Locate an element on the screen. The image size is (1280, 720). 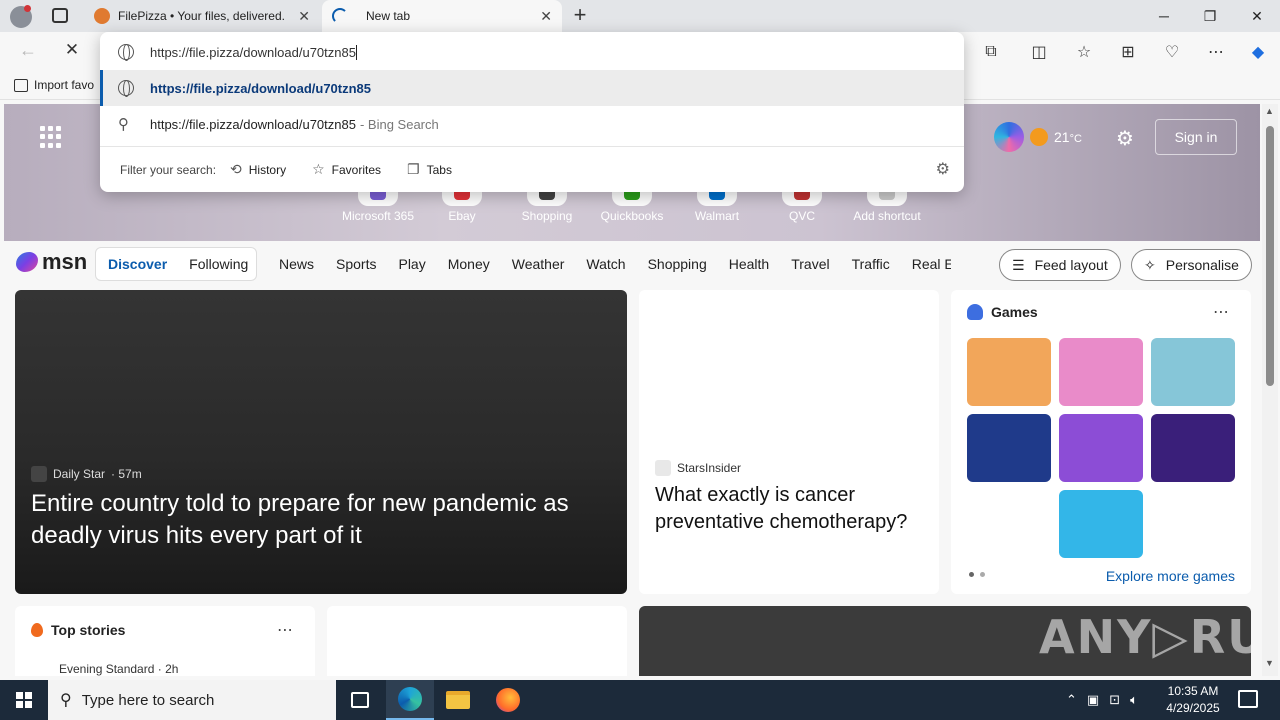
settings-icon: ⚙ is located at coordinates (943, 169).